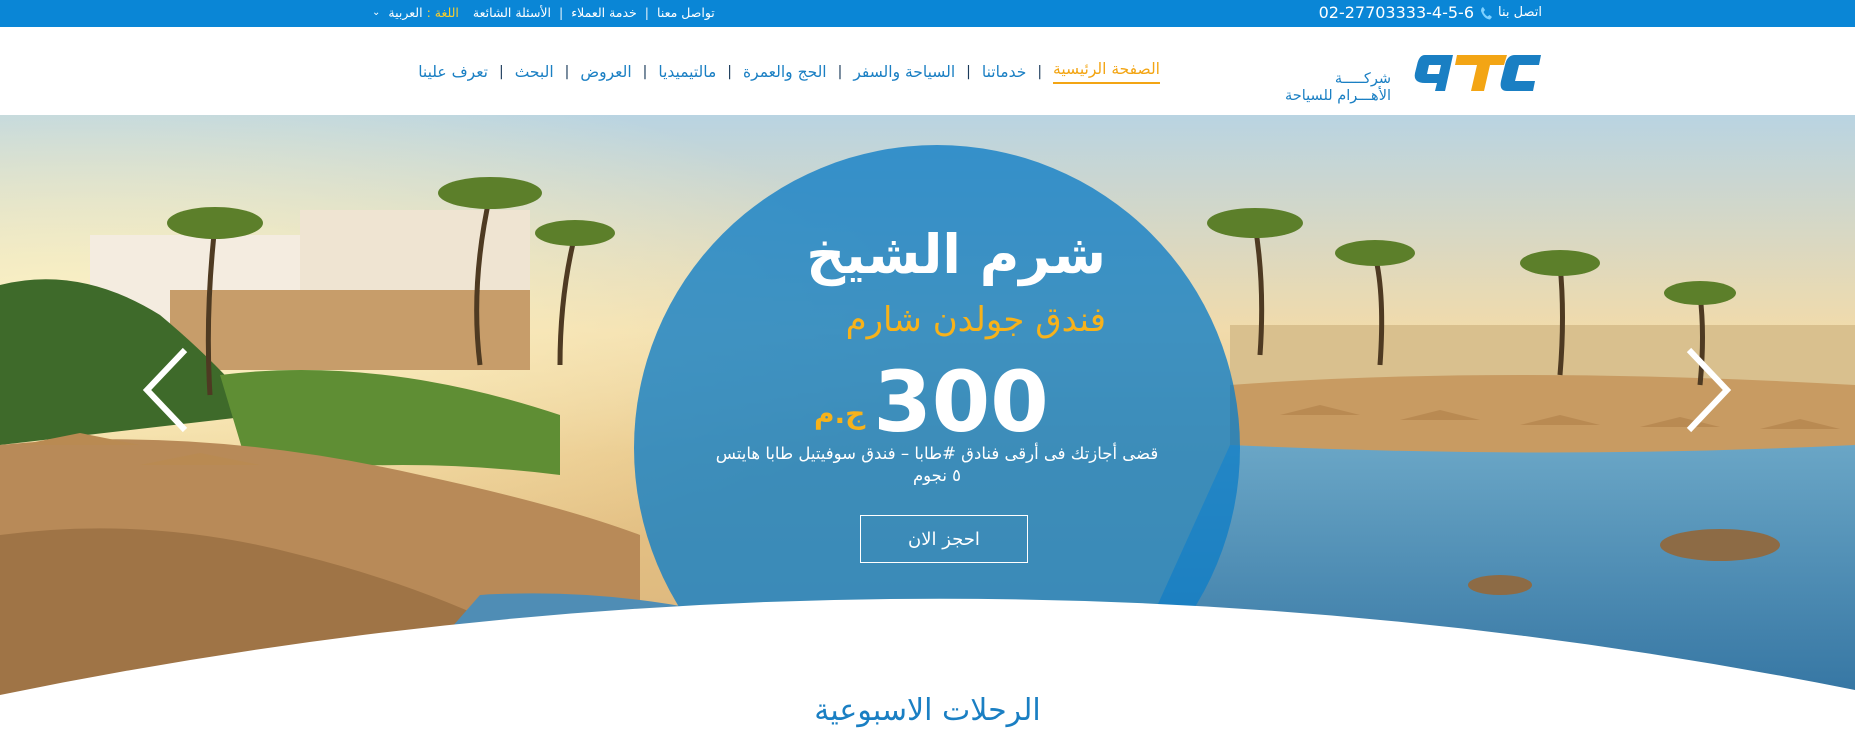 Image resolution: width=1855 pixels, height=732 pixels. What do you see at coordinates (453, 72) in the screenshot?
I see `nav-item-about: تعرف علينا` at bounding box center [453, 72].